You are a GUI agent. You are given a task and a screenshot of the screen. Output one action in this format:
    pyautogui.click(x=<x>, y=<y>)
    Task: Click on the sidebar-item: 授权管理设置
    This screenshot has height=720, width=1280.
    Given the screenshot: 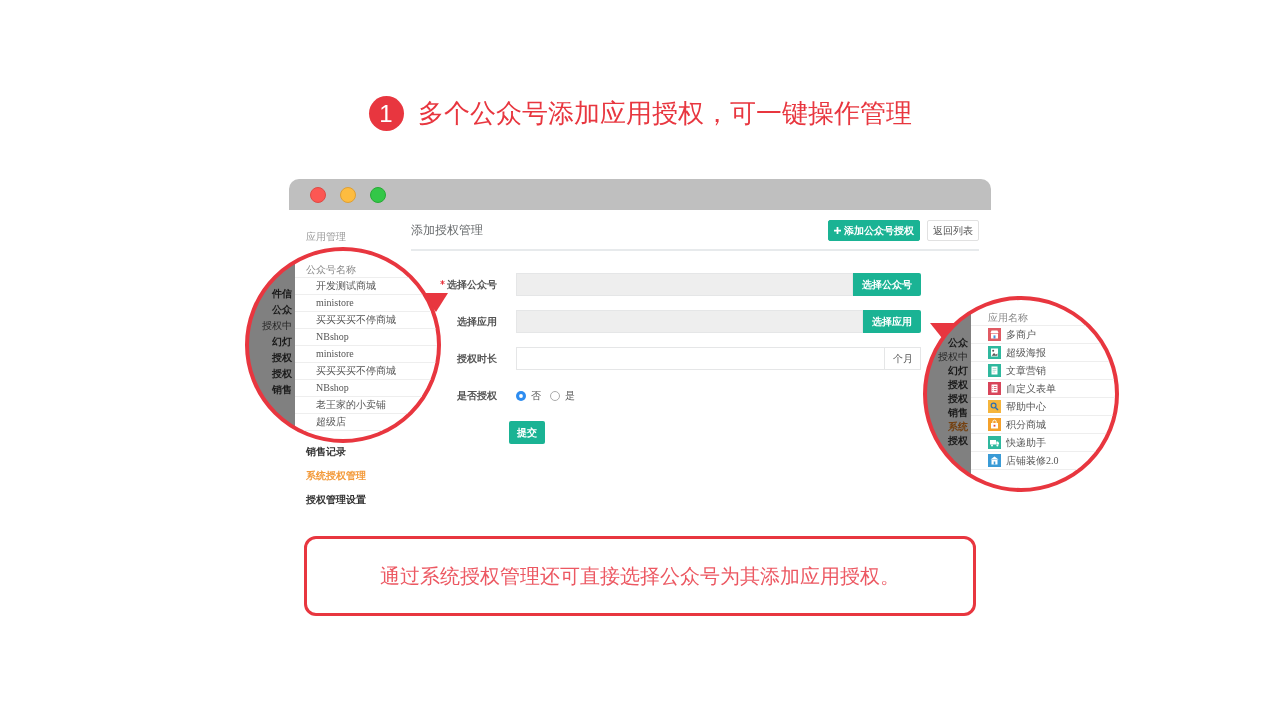 What is the action you would take?
    pyautogui.click(x=336, y=500)
    